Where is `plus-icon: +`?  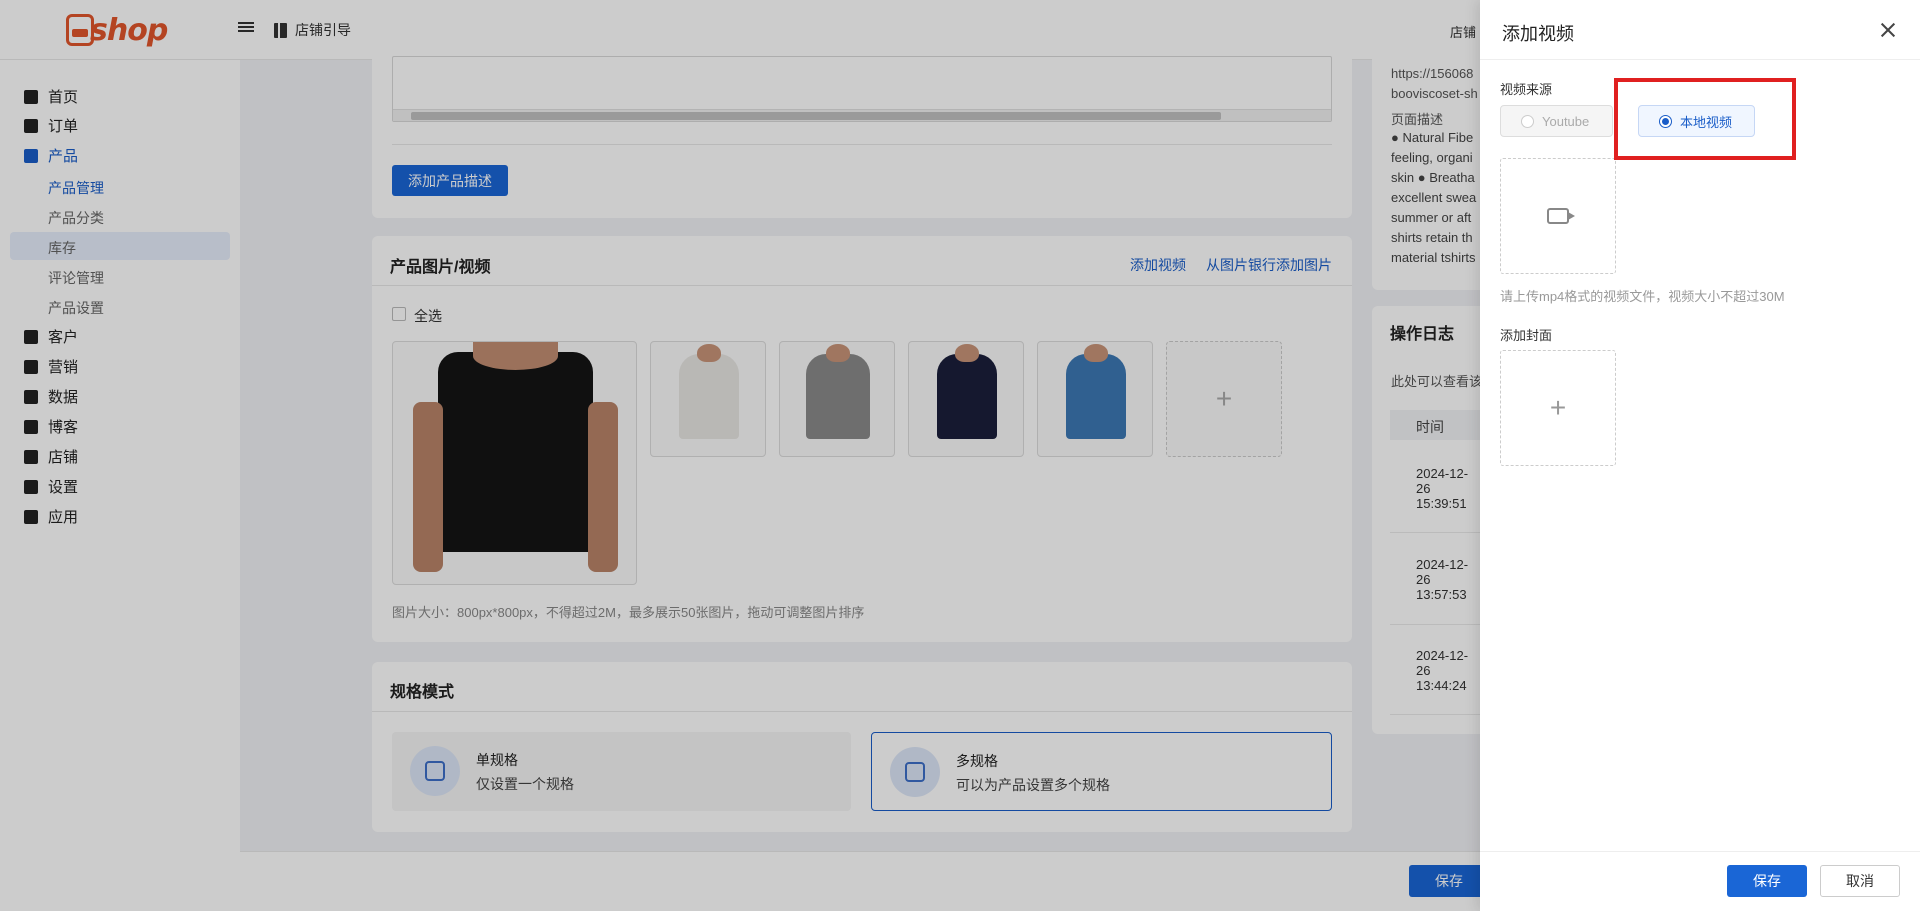 plus-icon: + is located at coordinates (1558, 407).